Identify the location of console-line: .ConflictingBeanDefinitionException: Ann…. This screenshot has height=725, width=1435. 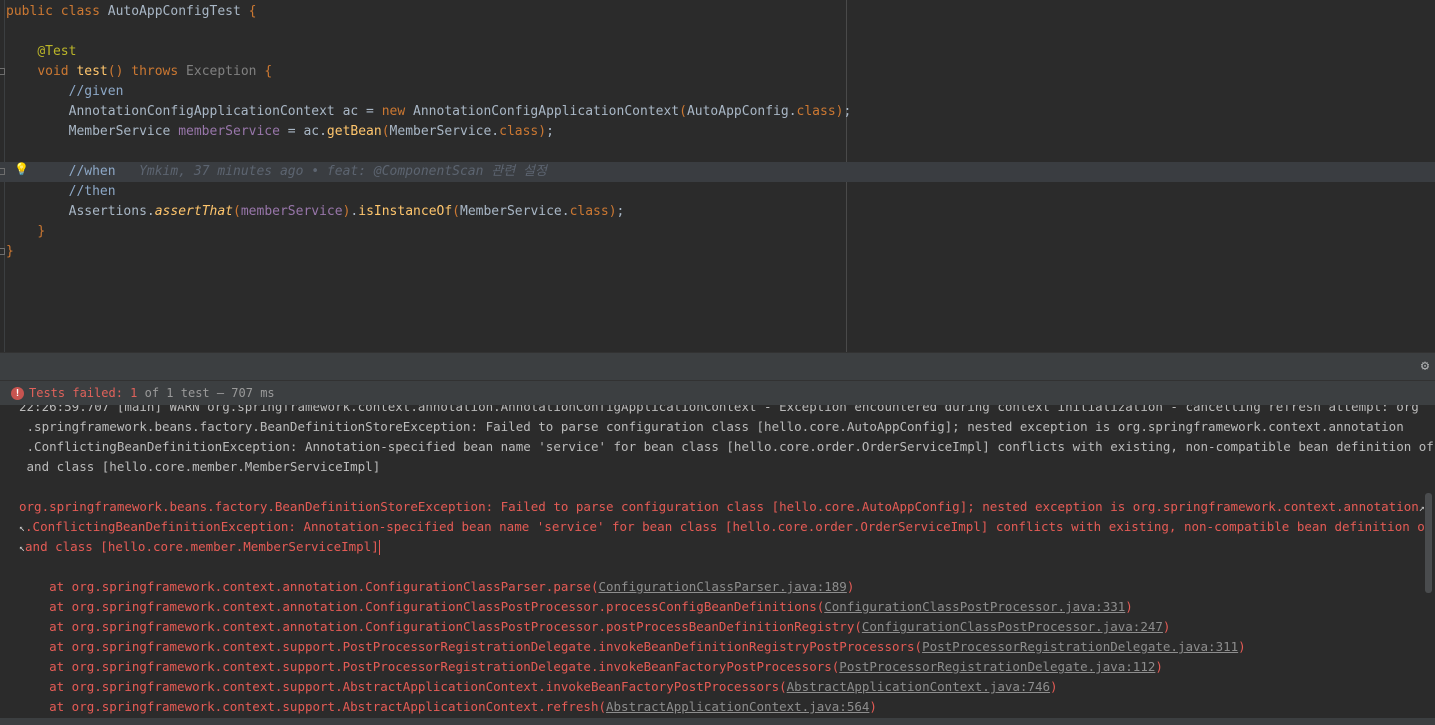
(727, 447).